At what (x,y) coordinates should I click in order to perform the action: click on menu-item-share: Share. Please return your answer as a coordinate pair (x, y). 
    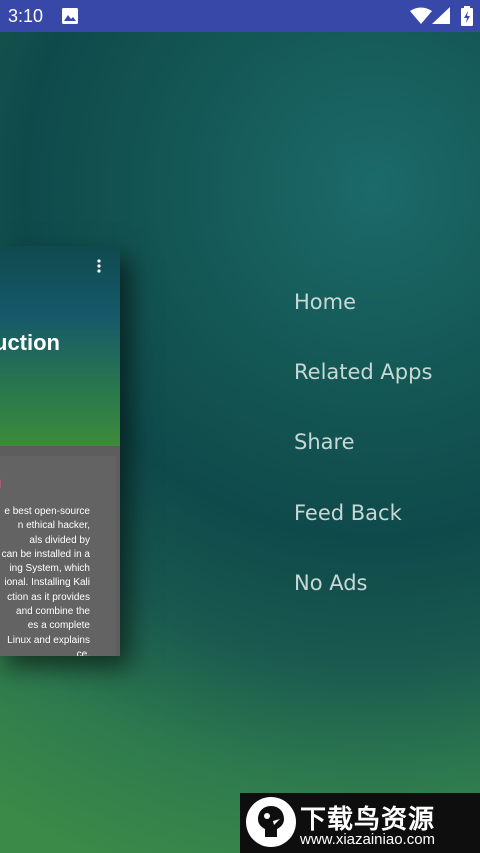
    Looking at the image, I should click on (363, 461).